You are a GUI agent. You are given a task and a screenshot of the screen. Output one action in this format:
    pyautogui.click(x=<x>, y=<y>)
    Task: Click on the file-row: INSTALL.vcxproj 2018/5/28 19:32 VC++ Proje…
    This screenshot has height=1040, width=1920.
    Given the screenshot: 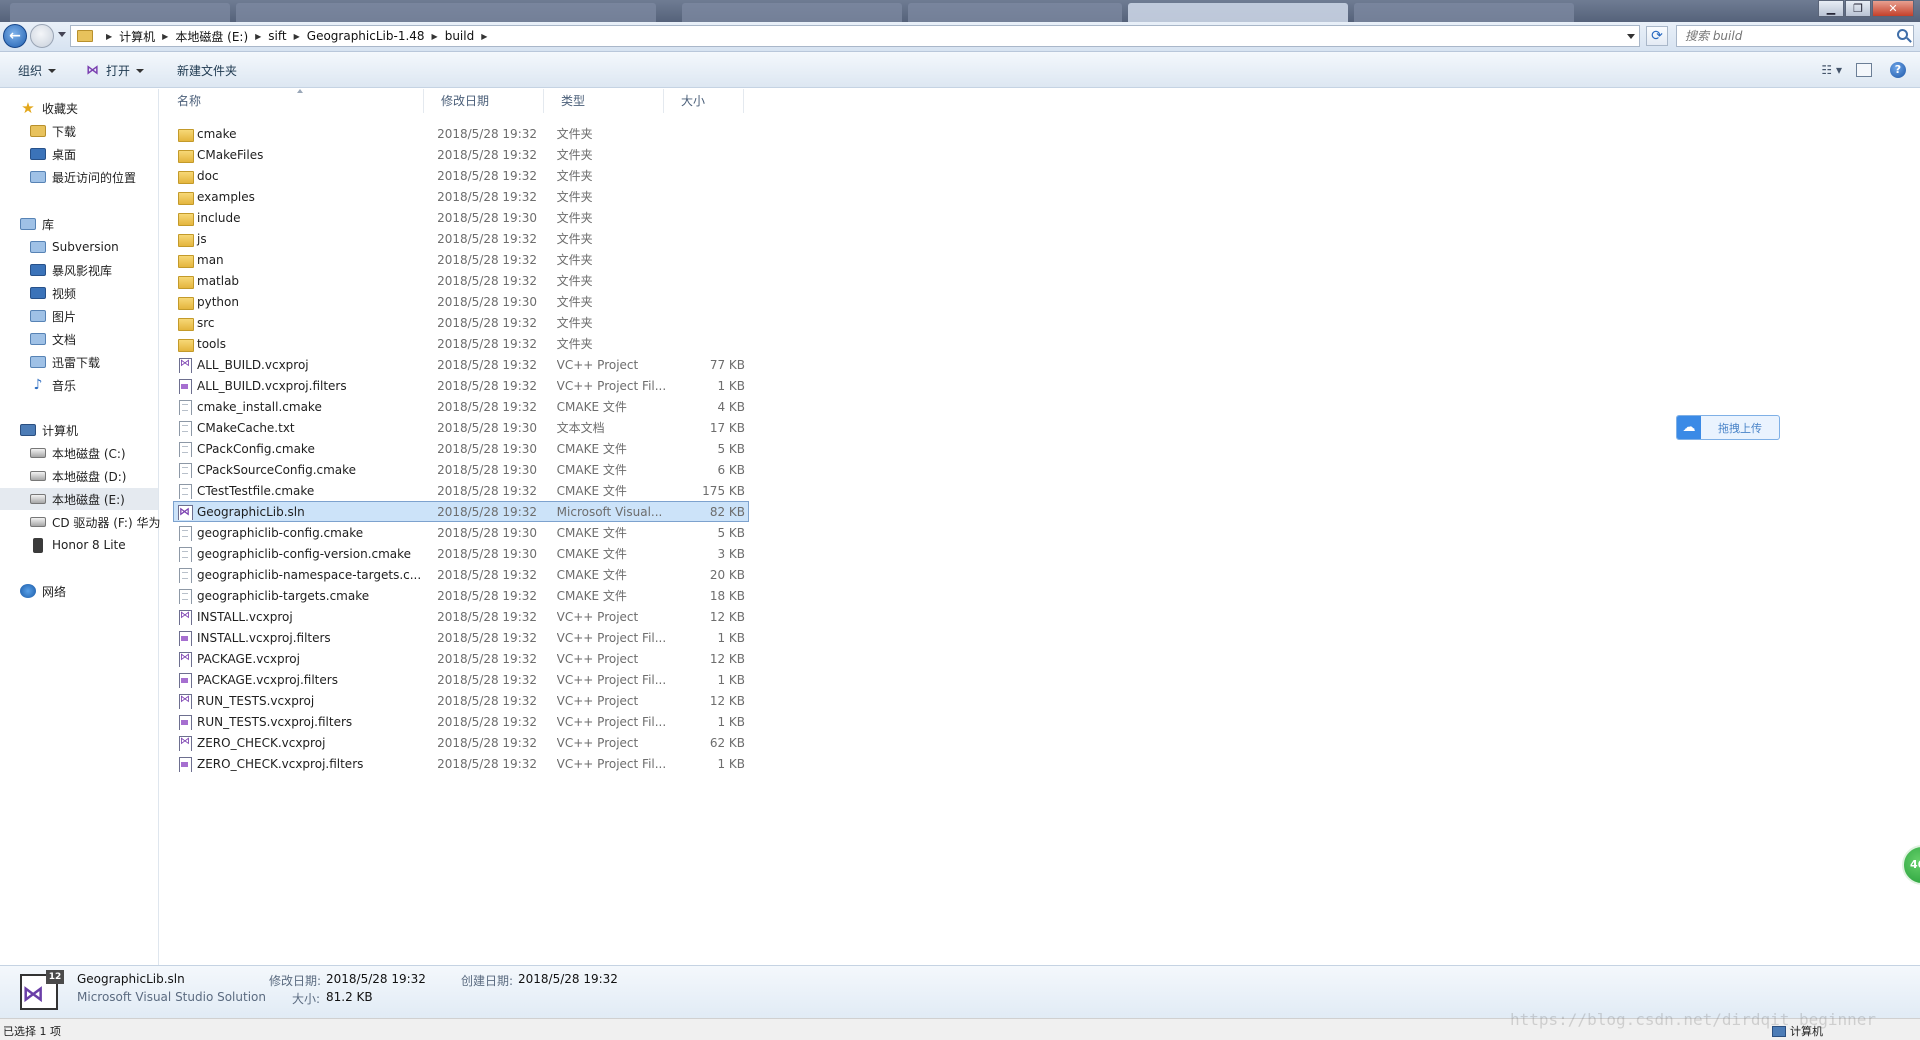 What is the action you would take?
    pyautogui.click(x=461, y=616)
    